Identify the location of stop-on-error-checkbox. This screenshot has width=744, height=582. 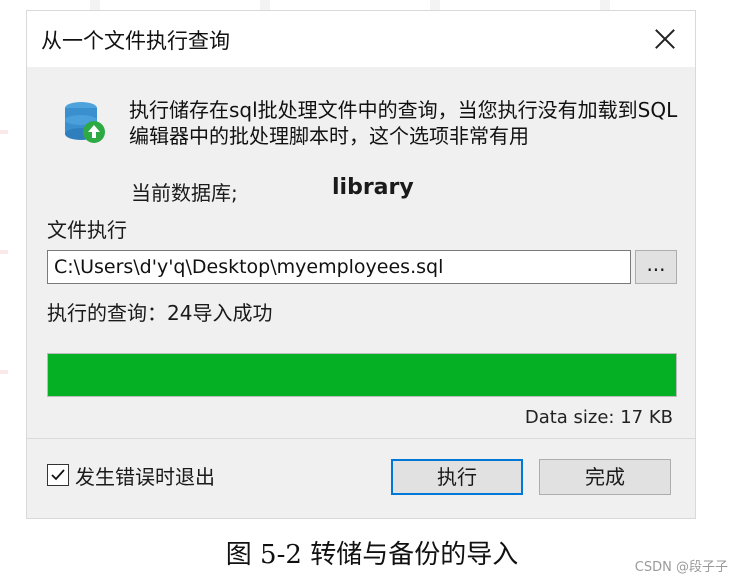
(58, 475).